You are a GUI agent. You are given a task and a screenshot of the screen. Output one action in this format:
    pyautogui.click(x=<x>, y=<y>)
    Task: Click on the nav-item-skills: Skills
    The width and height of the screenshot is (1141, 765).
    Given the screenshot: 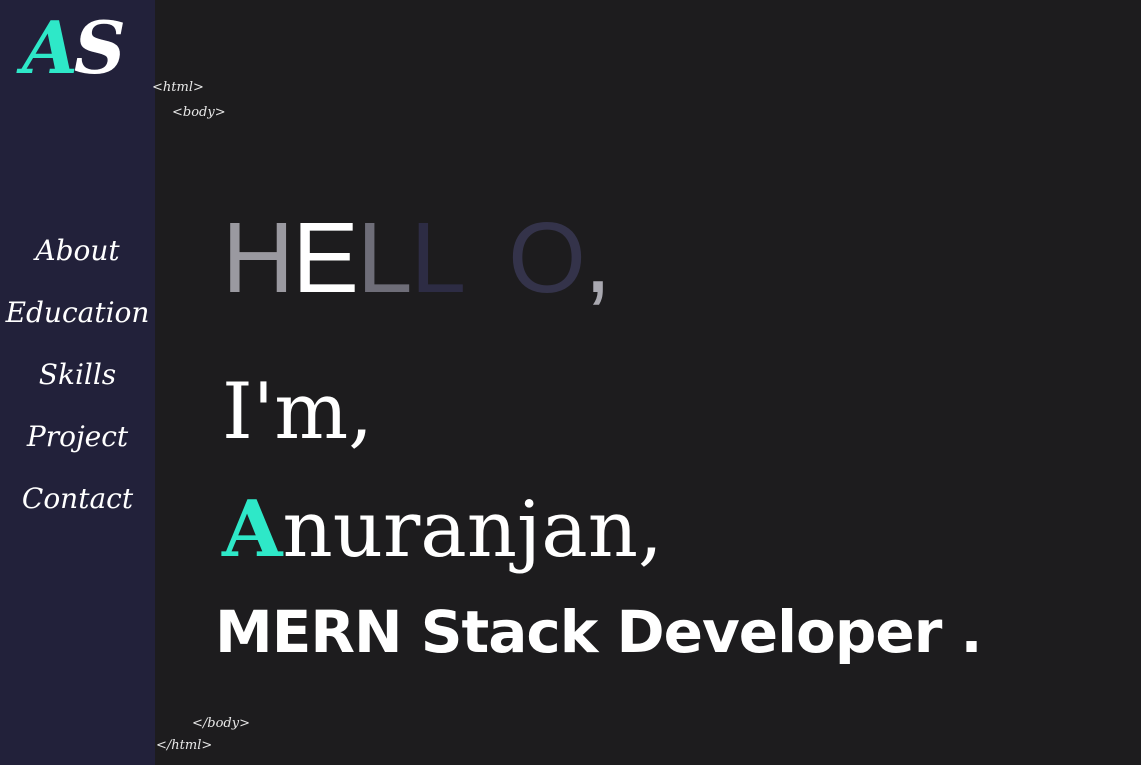 What is the action you would take?
    pyautogui.click(x=77, y=375)
    